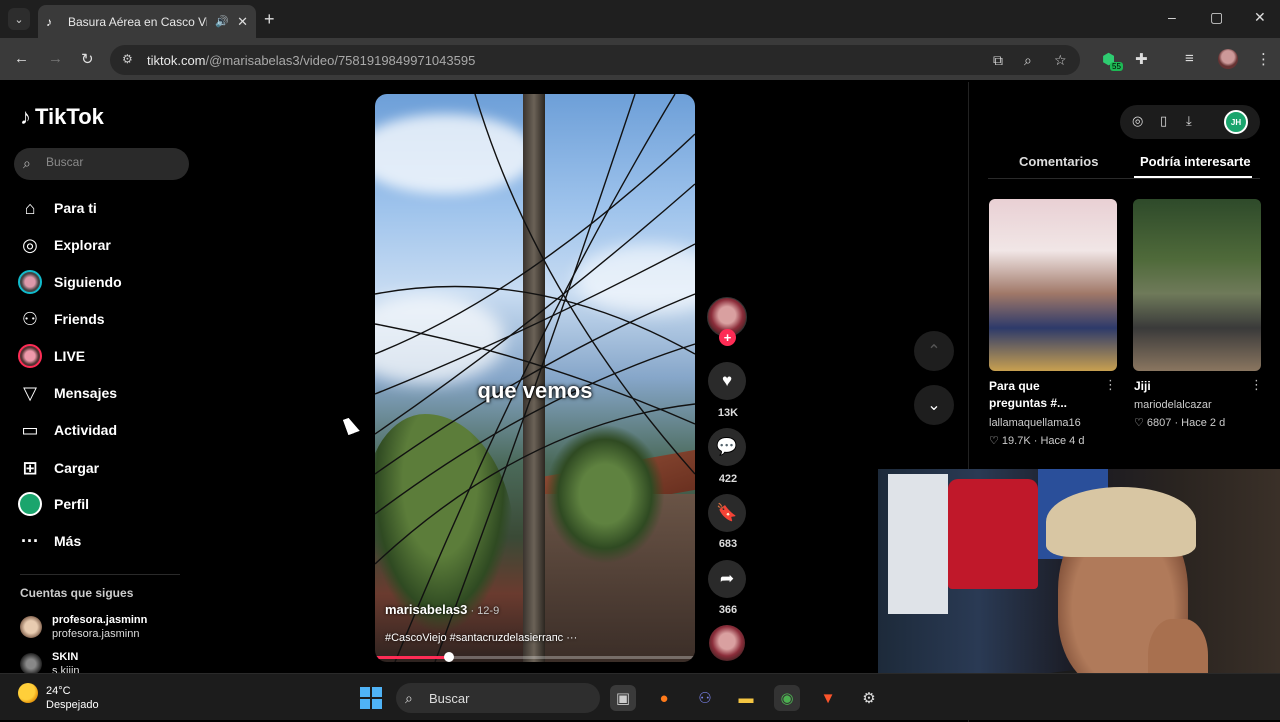 The height and width of the screenshot is (722, 1280). Describe the element at coordinates (96, 634) in the screenshot. I see `account-name: profesora.jasminn` at that location.